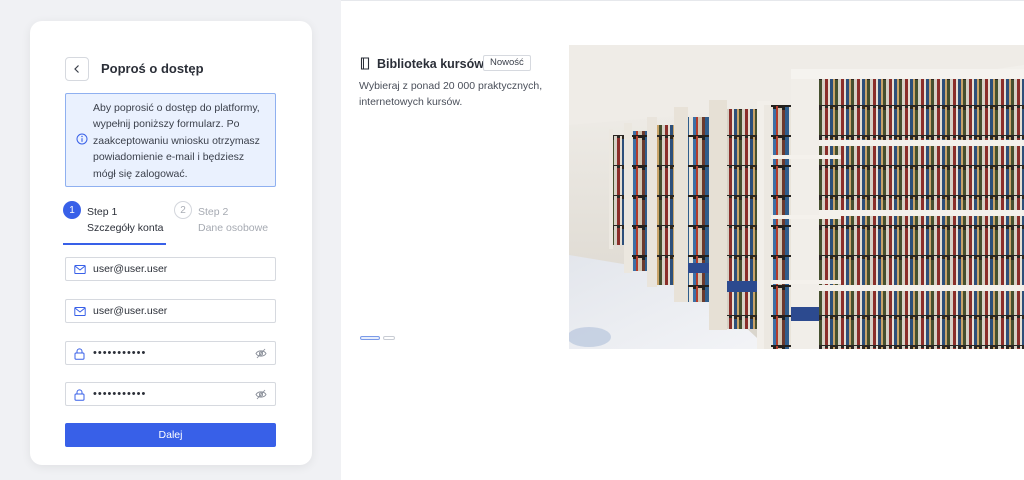 The image size is (1024, 480). What do you see at coordinates (170, 435) in the screenshot?
I see `next-button: Dalej` at bounding box center [170, 435].